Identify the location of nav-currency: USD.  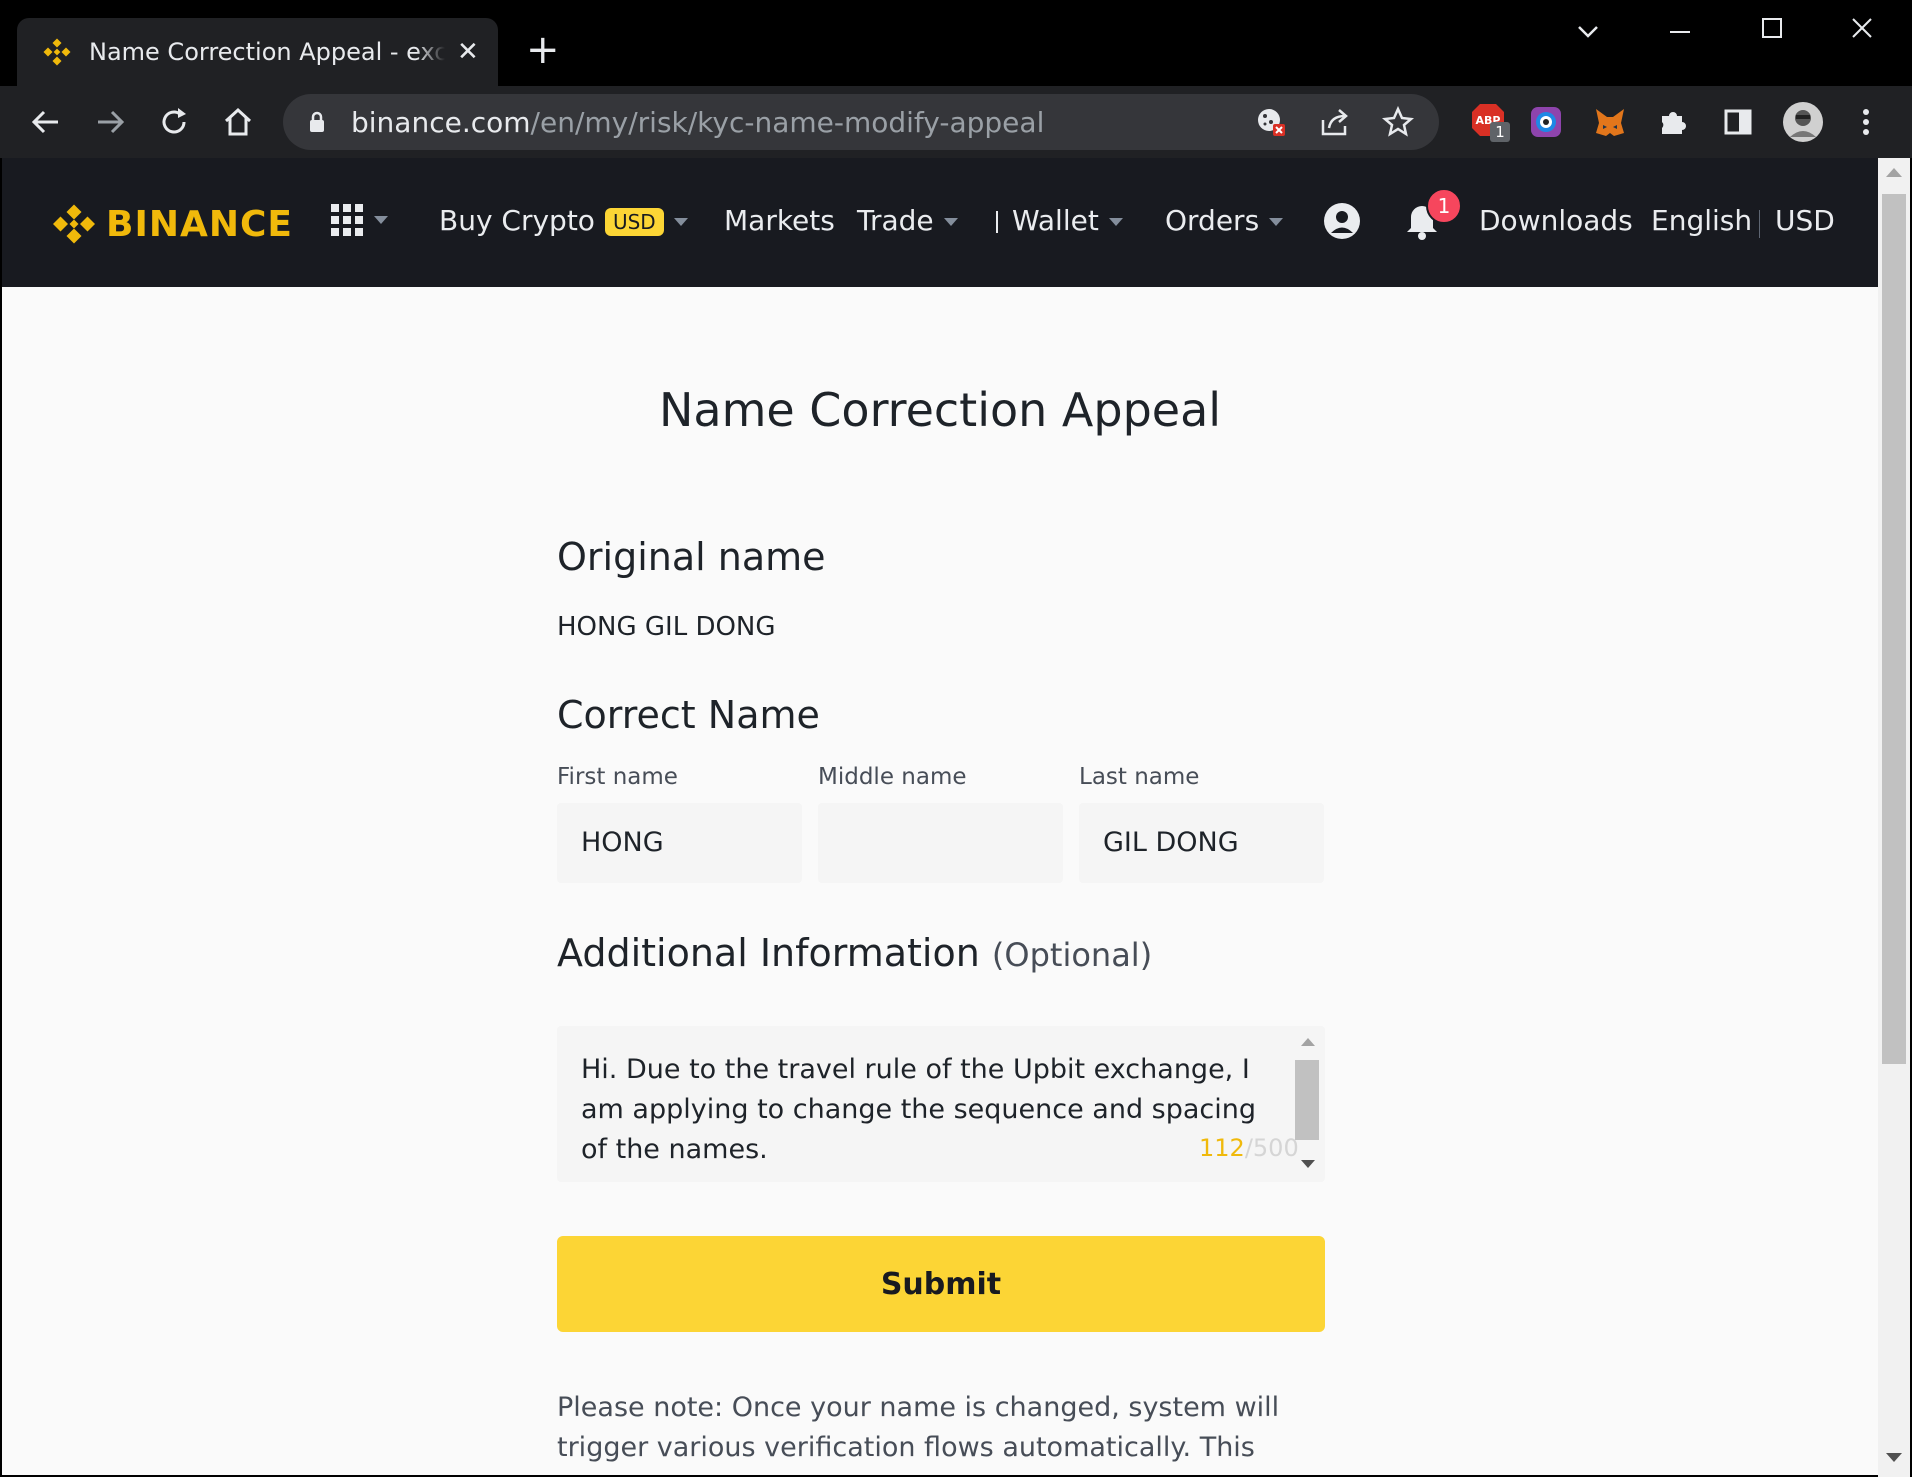
(1805, 220).